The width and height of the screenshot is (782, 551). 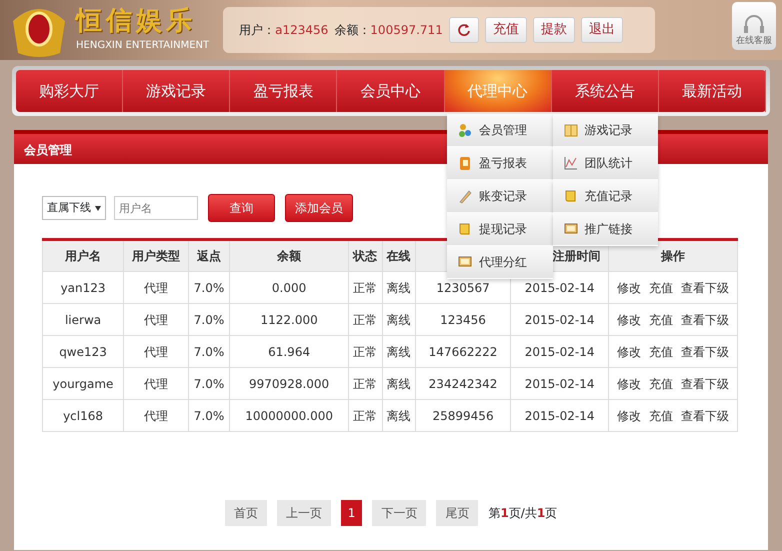 I want to click on table-cell: 9970928.000, so click(x=289, y=384).